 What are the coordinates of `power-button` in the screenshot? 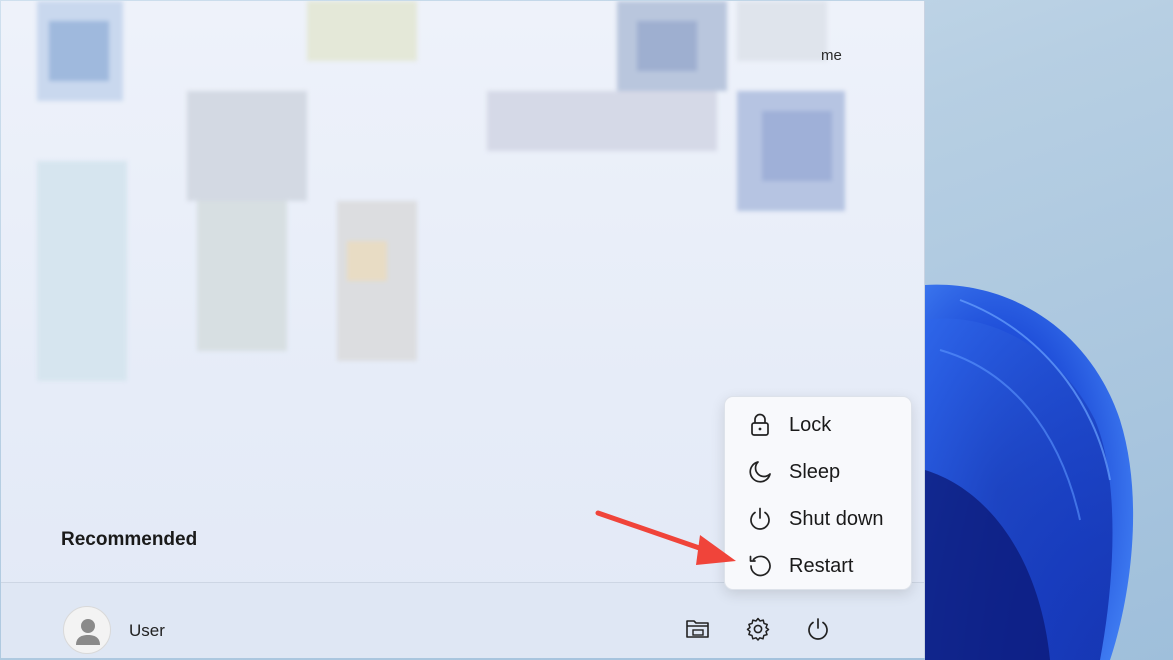 It's located at (818, 629).